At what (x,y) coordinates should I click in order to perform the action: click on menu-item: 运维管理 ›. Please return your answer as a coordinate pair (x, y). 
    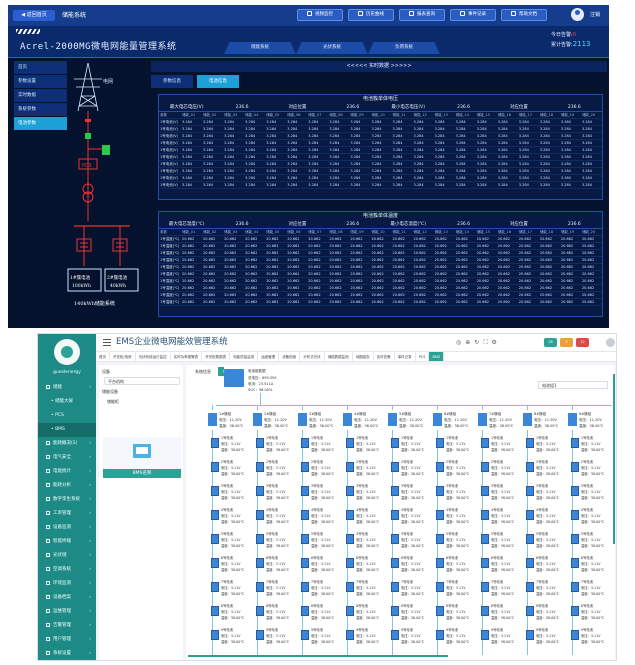
    Looking at the image, I should click on (67, 612).